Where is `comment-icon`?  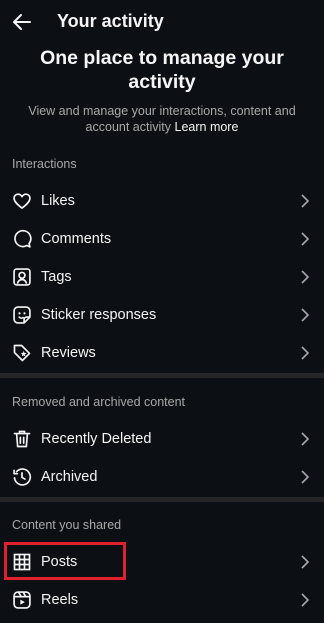 comment-icon is located at coordinates (23, 238).